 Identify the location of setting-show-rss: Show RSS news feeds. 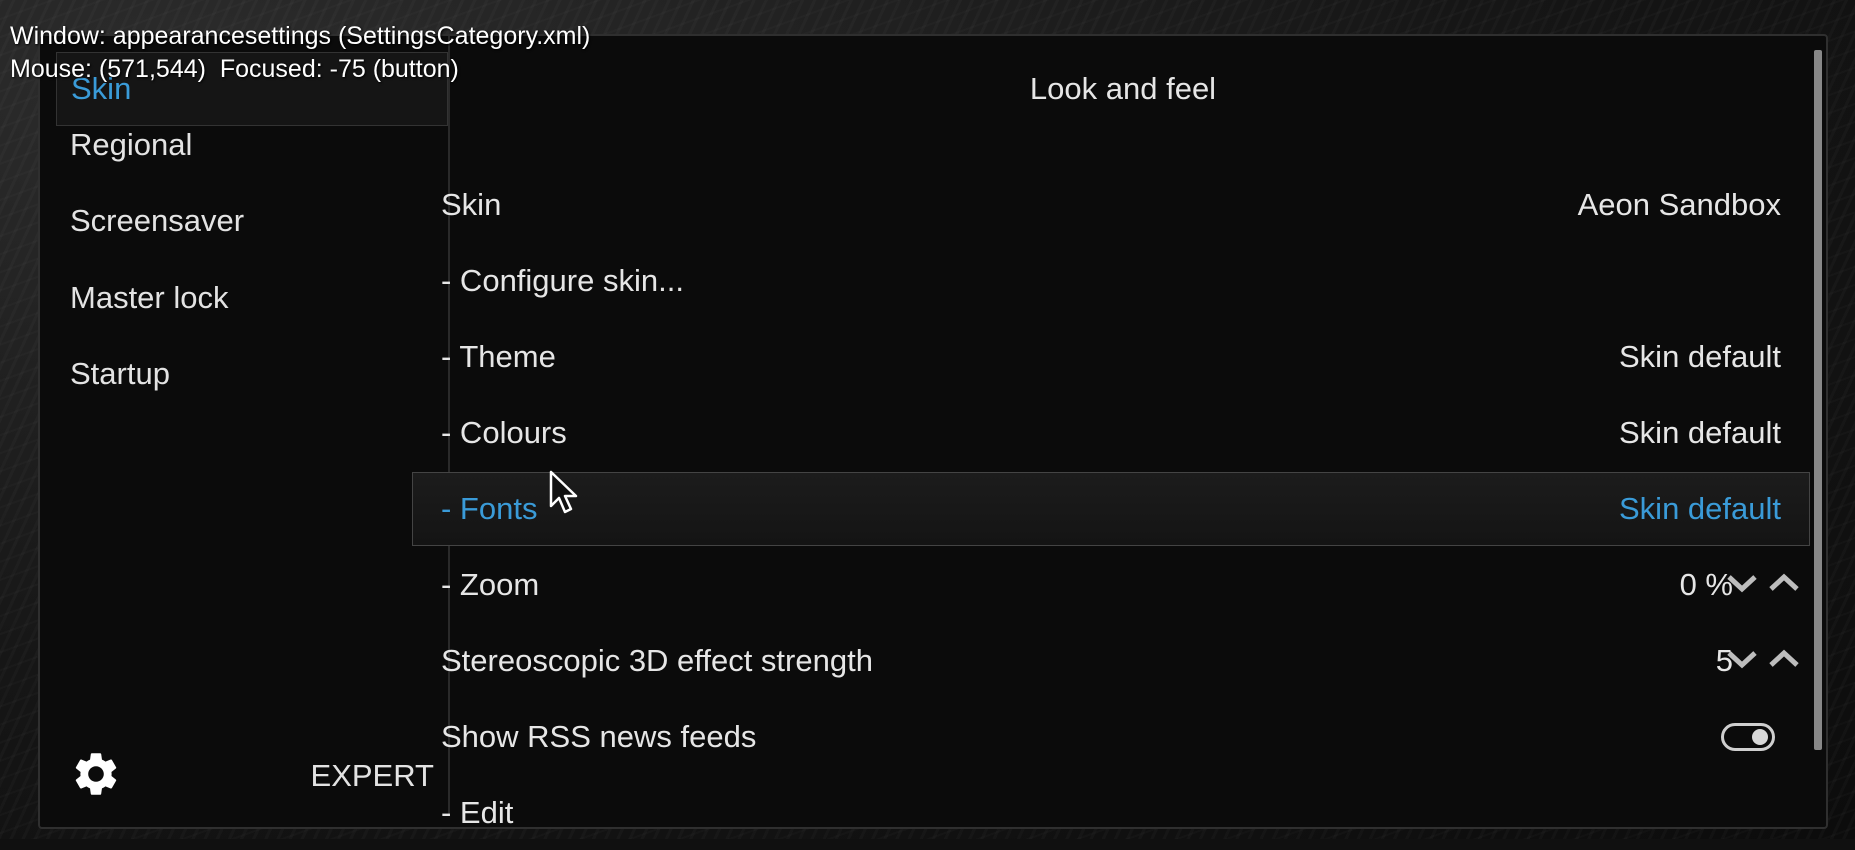
(1111, 737).